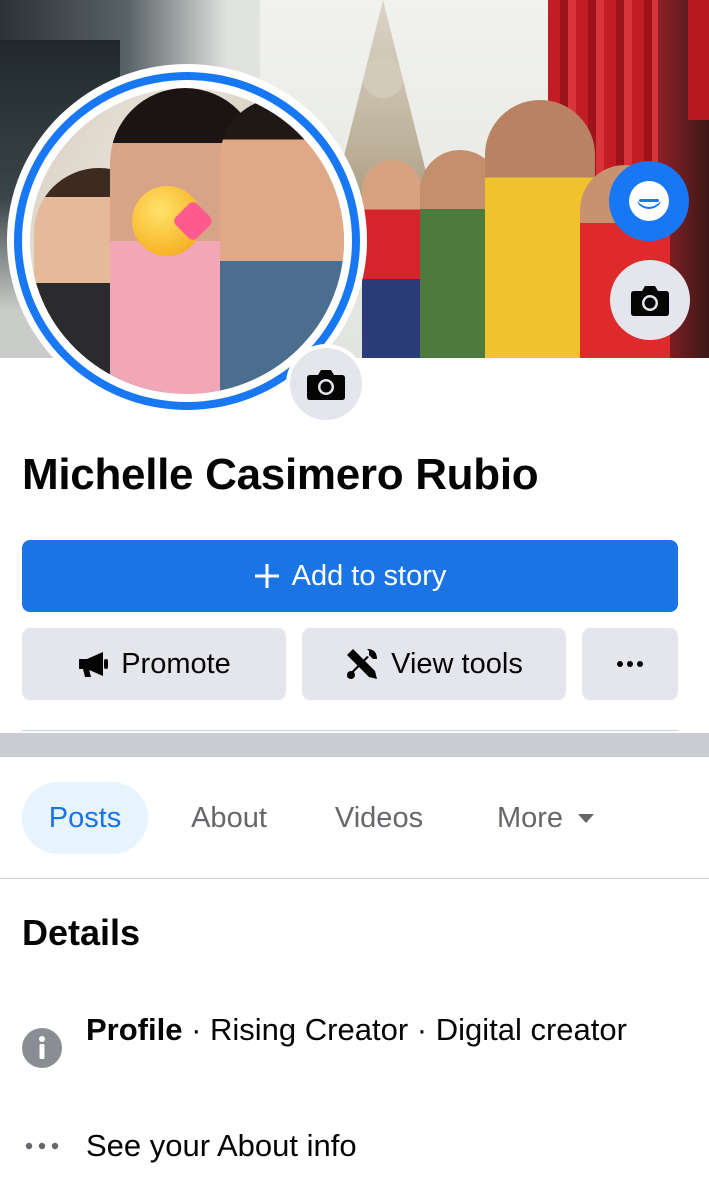 This screenshot has width=709, height=1195. Describe the element at coordinates (134, 1029) in the screenshot. I see `detail-profile-label: Profile` at that location.